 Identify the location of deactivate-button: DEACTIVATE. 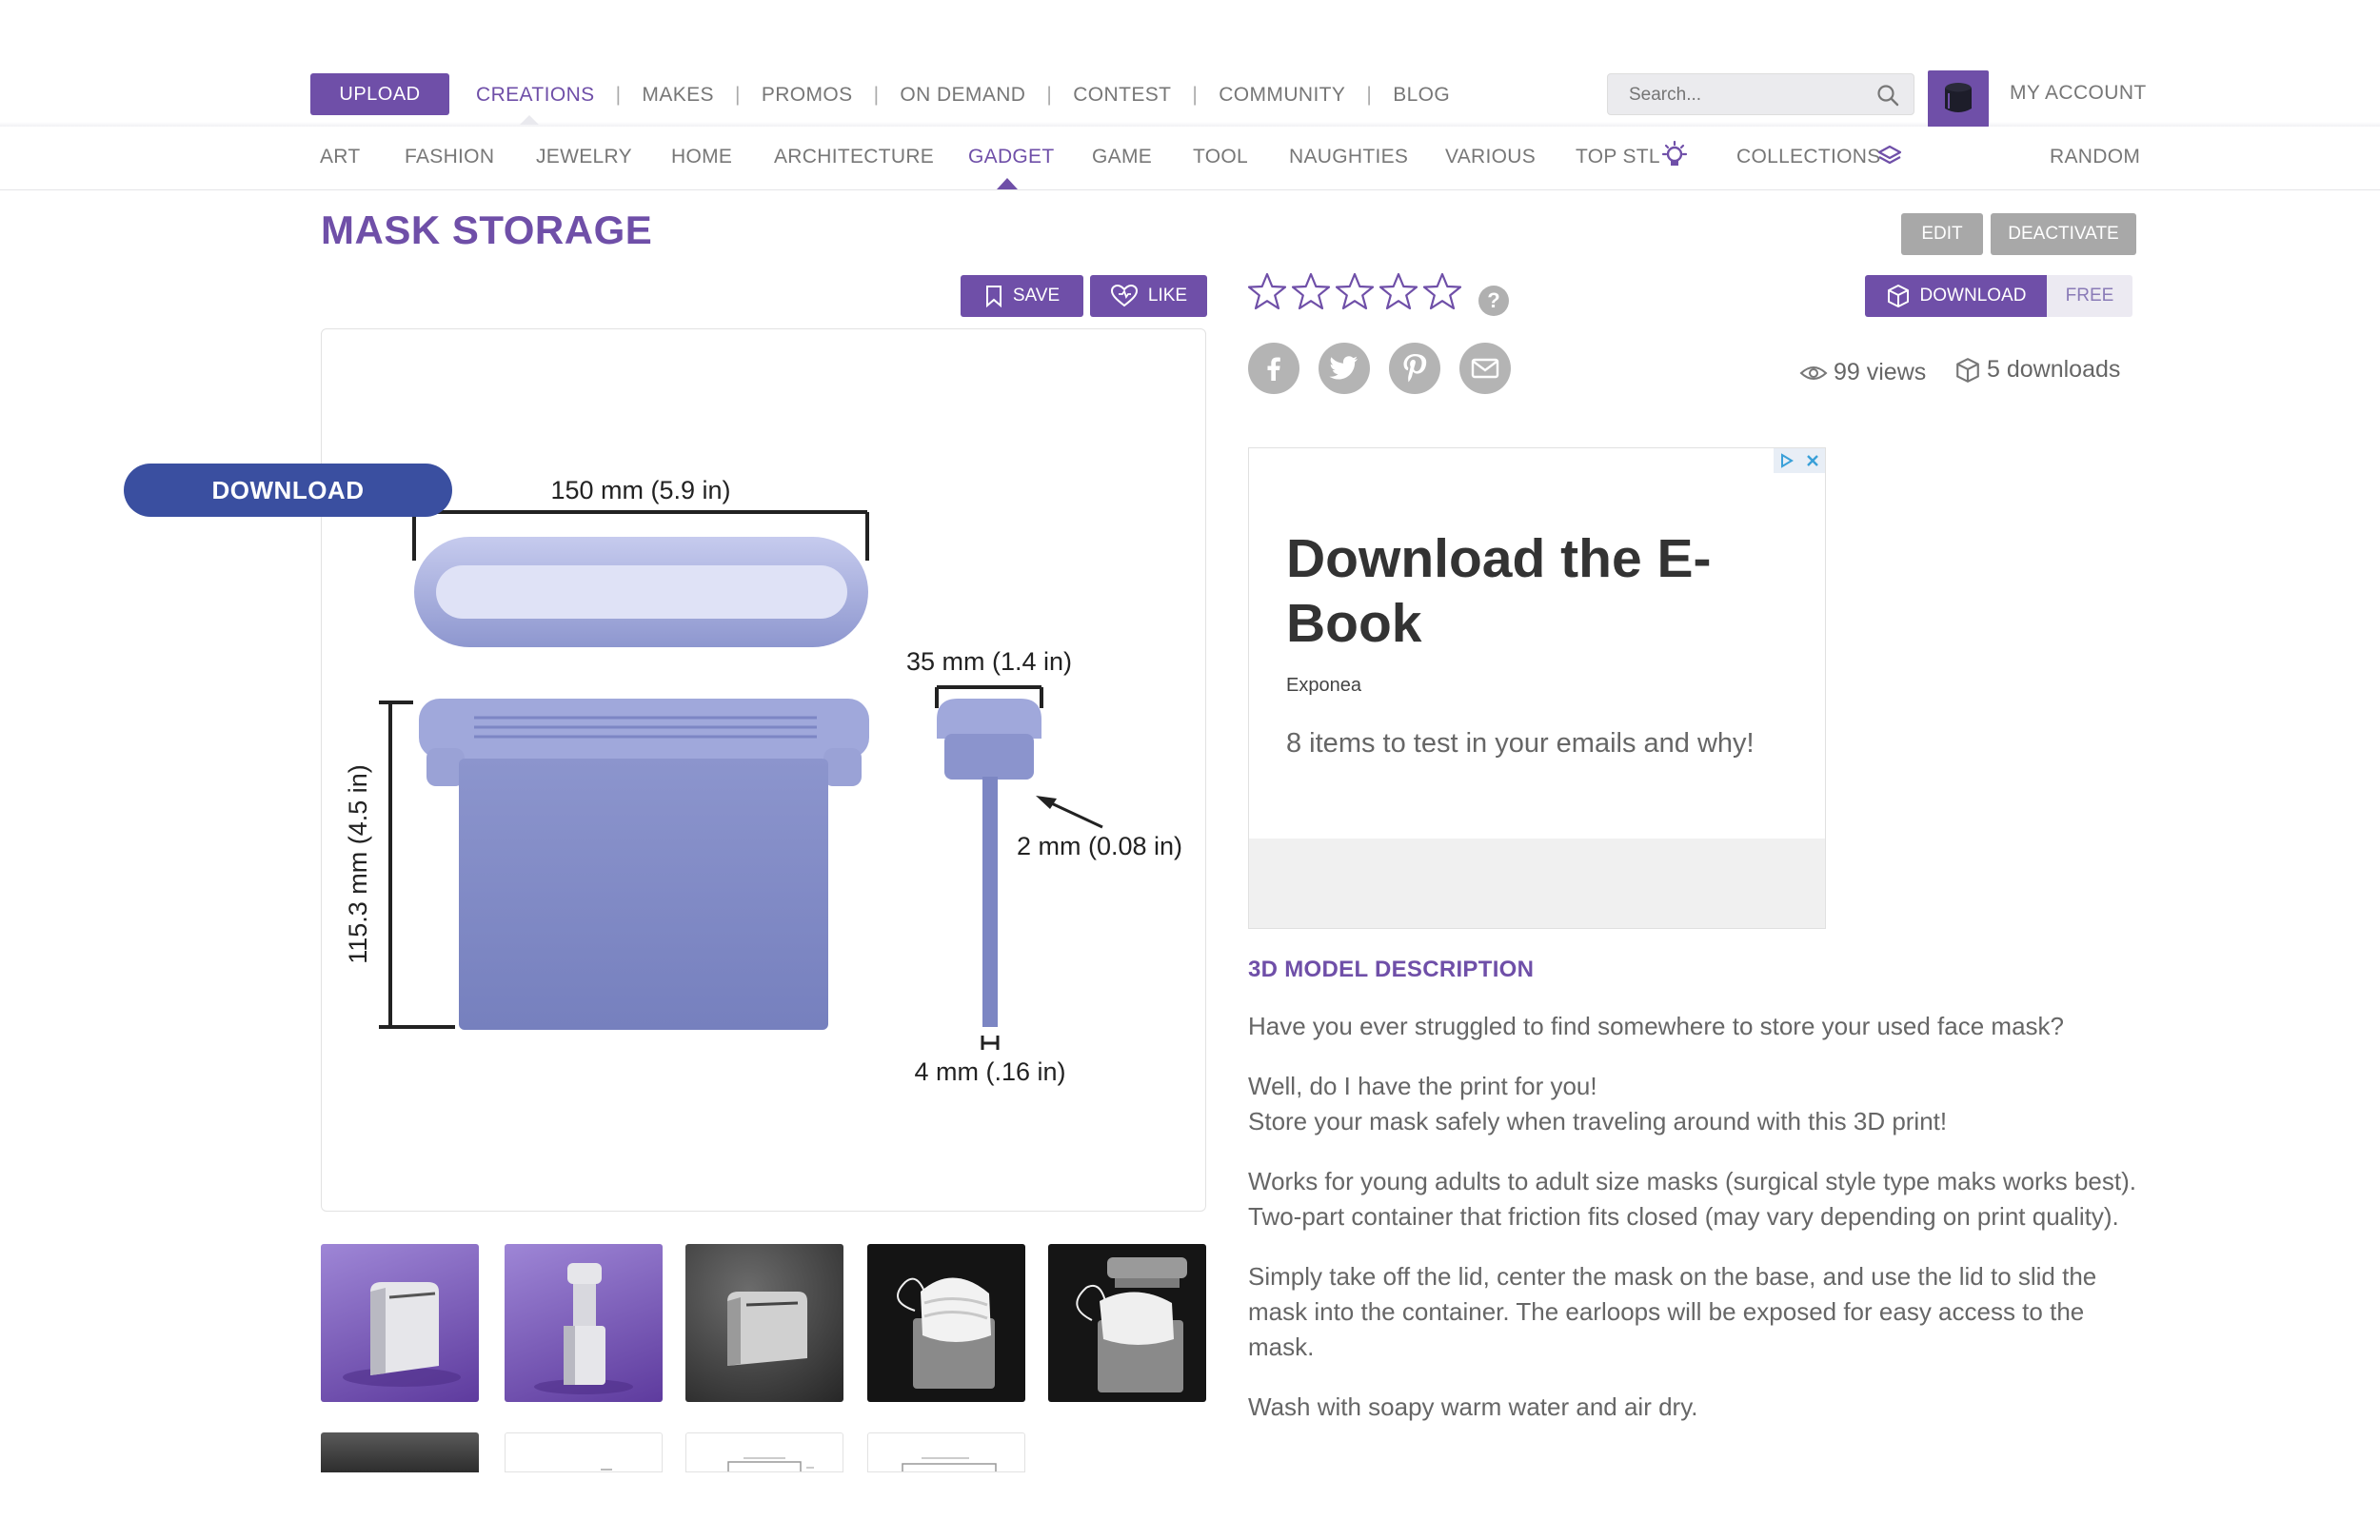
(2063, 234).